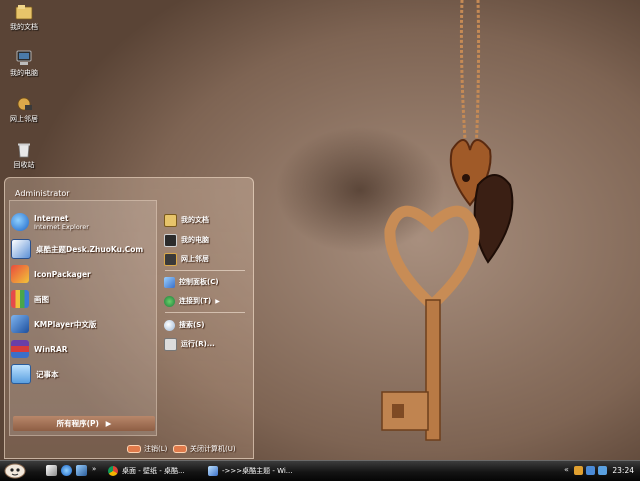  What do you see at coordinates (590, 470) in the screenshot?
I see `tray-network-icon` at bounding box center [590, 470].